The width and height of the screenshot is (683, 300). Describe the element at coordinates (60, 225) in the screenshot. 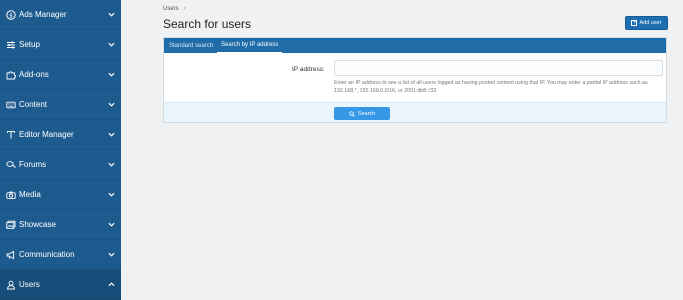

I see `sidebar-item-showcase: Showcase` at that location.